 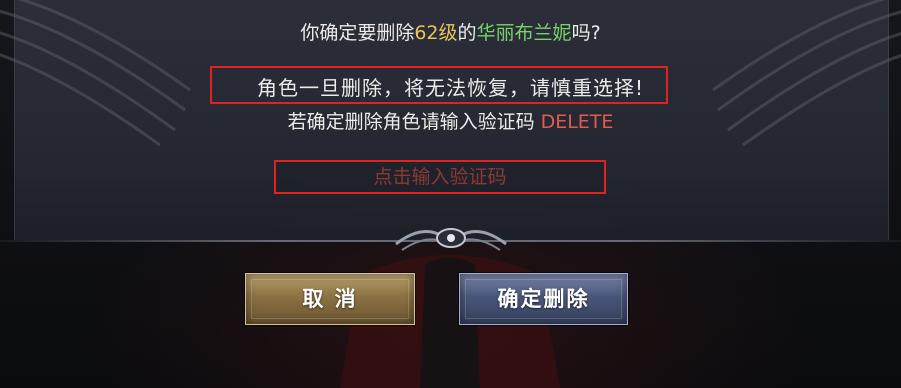 I want to click on code-prompt-text: 若确定删除角色请输入验证码, so click(x=411, y=122).